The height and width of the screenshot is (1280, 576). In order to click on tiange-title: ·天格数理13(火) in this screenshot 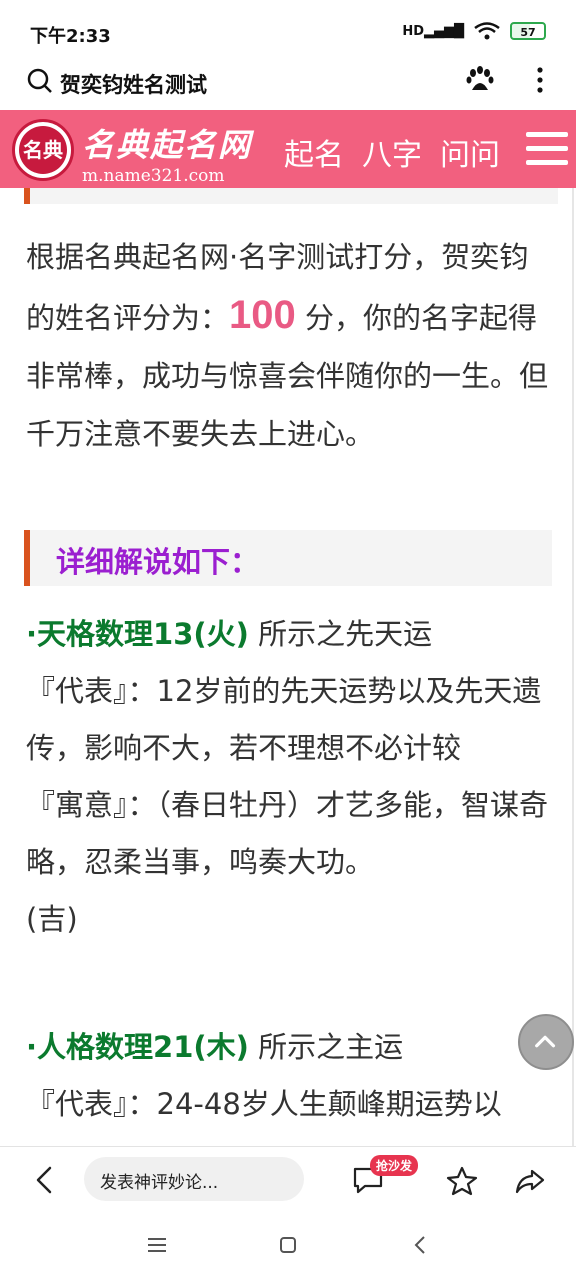, I will do `click(137, 634)`.